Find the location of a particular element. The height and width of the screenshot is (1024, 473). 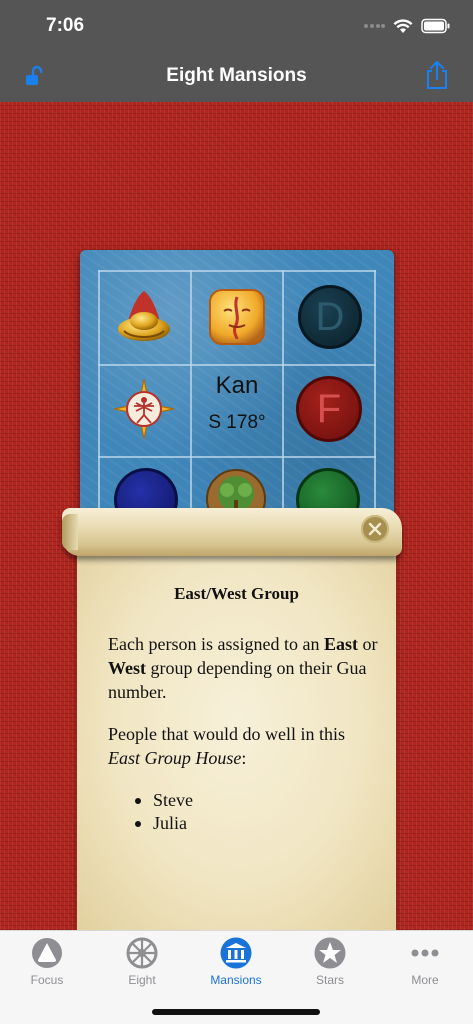

scroll-heading: East/West Group is located at coordinates (236, 593).